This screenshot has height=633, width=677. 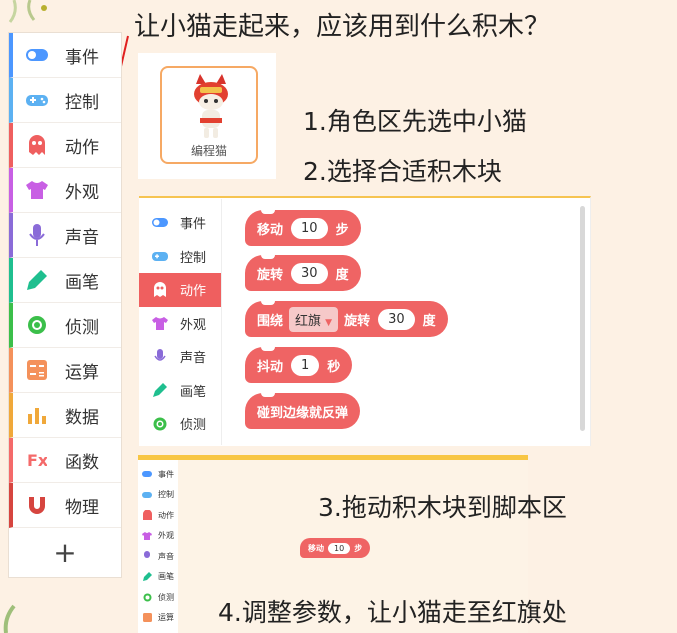 What do you see at coordinates (166, 515) in the screenshot?
I see `mini-tab-label: 动作` at bounding box center [166, 515].